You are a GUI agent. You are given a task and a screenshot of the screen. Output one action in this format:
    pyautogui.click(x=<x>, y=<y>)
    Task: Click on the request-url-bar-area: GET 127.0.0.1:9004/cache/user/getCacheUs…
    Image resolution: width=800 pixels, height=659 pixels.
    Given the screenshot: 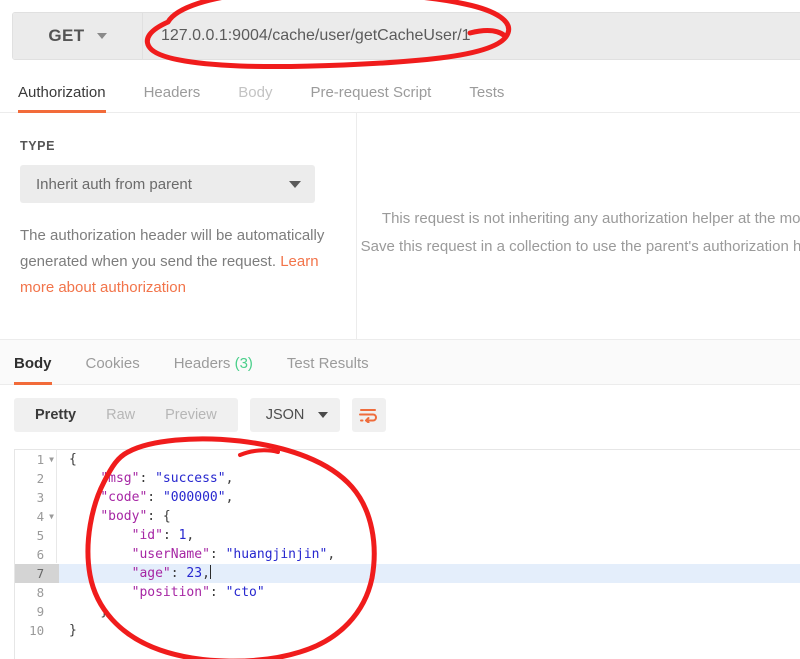 What is the action you would take?
    pyautogui.click(x=400, y=35)
    